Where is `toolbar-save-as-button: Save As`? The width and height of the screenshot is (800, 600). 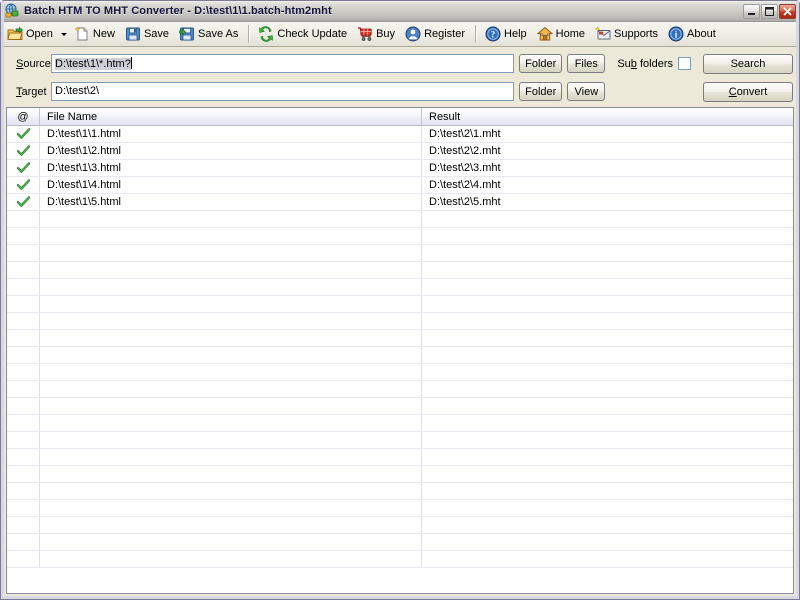
toolbar-save-as-button: Save As is located at coordinates (209, 34).